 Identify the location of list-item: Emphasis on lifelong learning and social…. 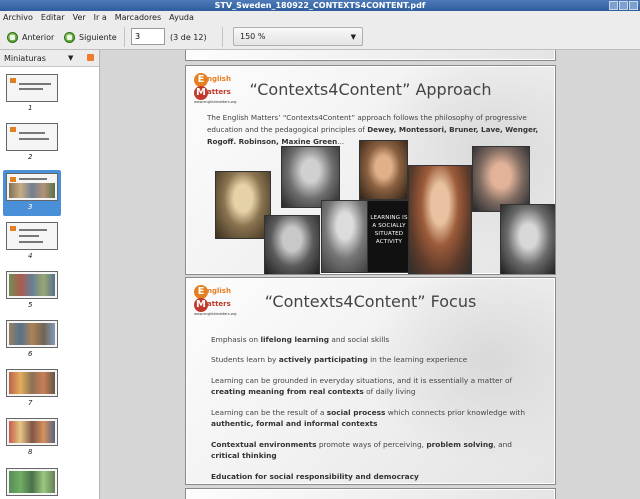
(300, 339).